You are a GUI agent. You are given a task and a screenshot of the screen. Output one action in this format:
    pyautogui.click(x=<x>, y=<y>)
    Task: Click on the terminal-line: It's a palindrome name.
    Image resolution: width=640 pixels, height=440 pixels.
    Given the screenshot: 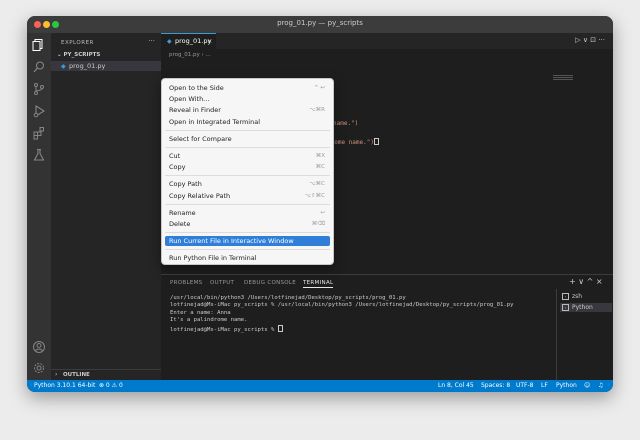 What is the action you would take?
    pyautogui.click(x=209, y=320)
    